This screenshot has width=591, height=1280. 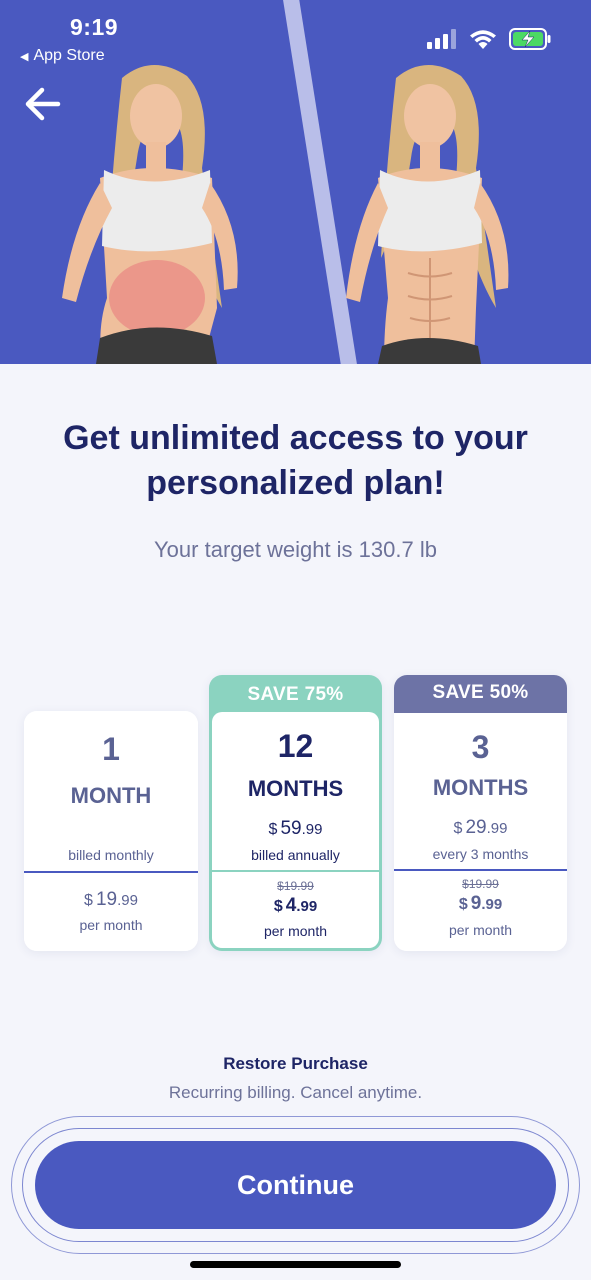 I want to click on save-badge: SAVE 75%, so click(x=295, y=694).